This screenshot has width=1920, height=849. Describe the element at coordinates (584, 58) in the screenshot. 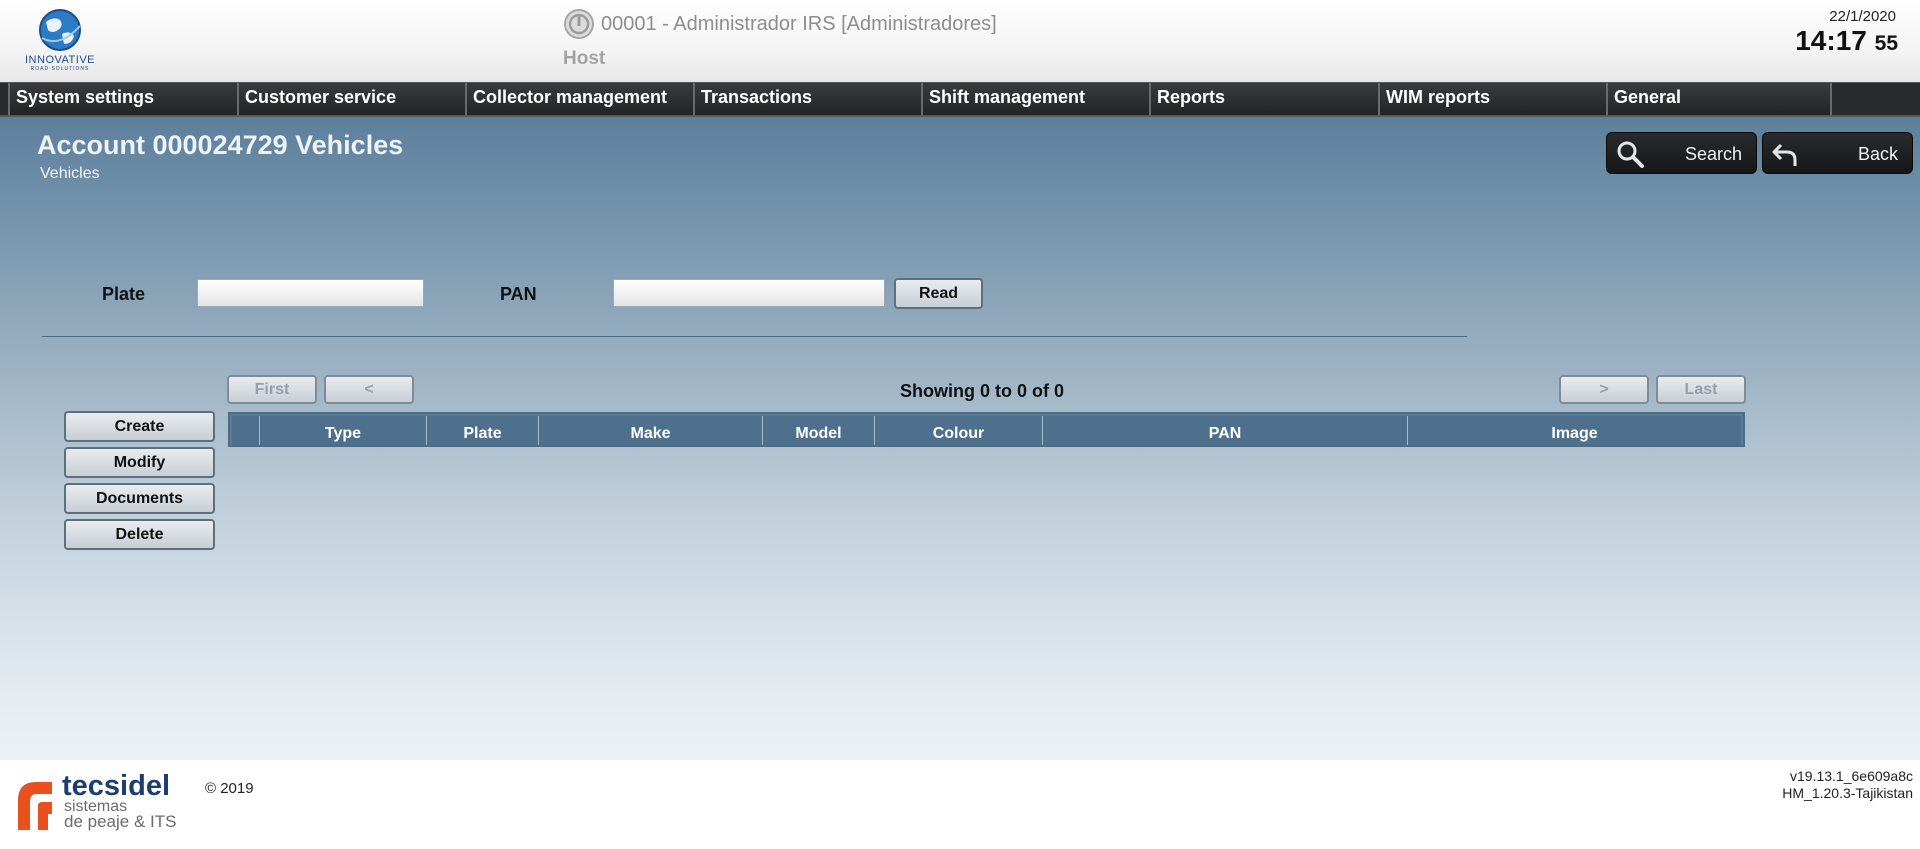

I see `host-label: Host` at that location.